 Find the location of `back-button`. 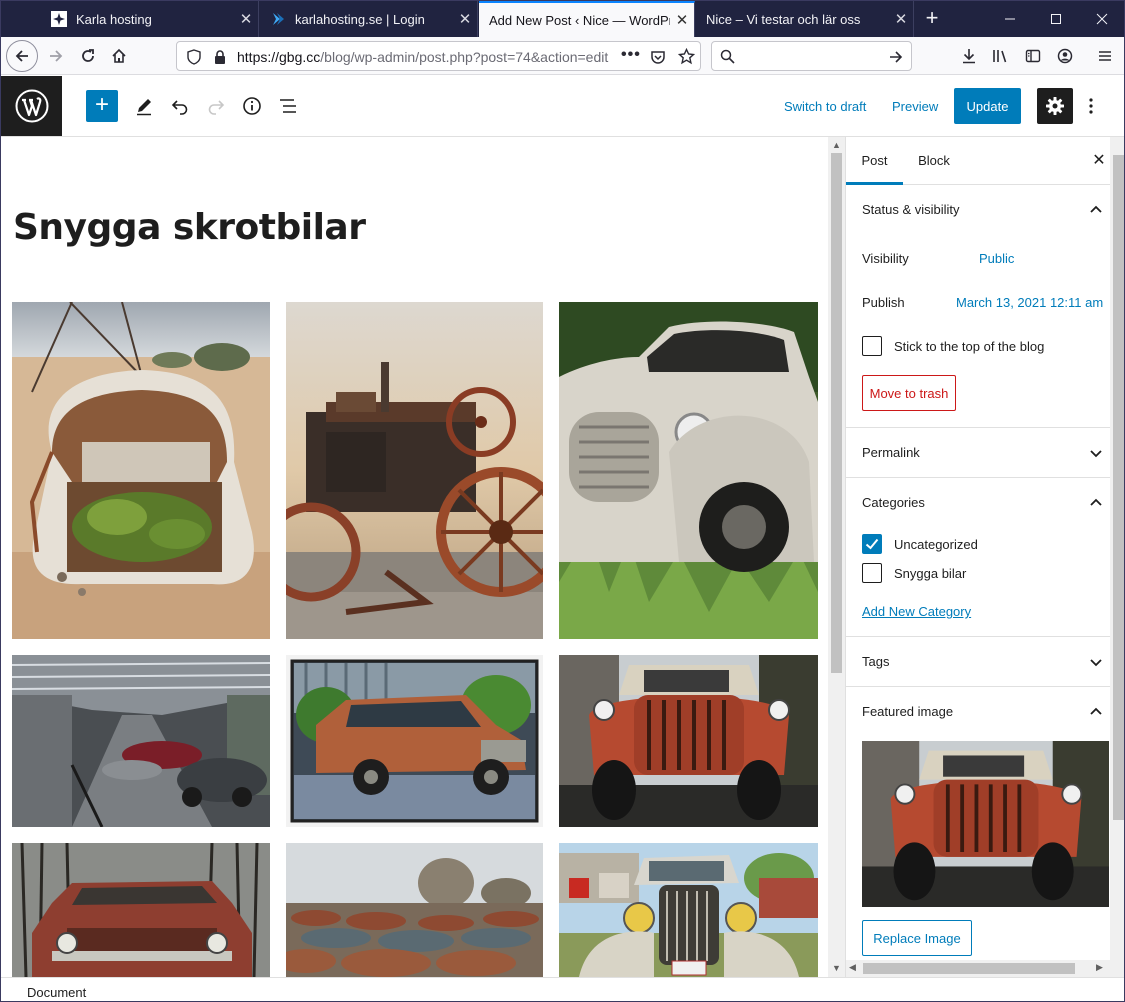

back-button is located at coordinates (22, 56).